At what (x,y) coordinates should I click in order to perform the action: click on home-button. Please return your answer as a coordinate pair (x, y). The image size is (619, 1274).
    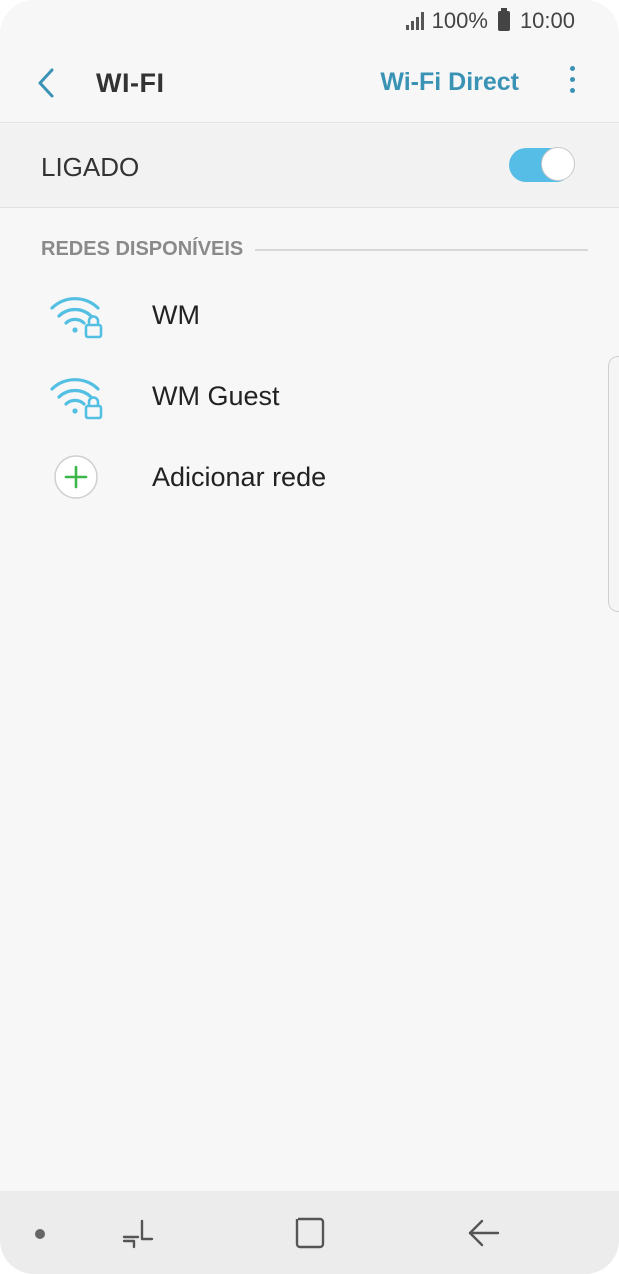
    Looking at the image, I should click on (310, 1233).